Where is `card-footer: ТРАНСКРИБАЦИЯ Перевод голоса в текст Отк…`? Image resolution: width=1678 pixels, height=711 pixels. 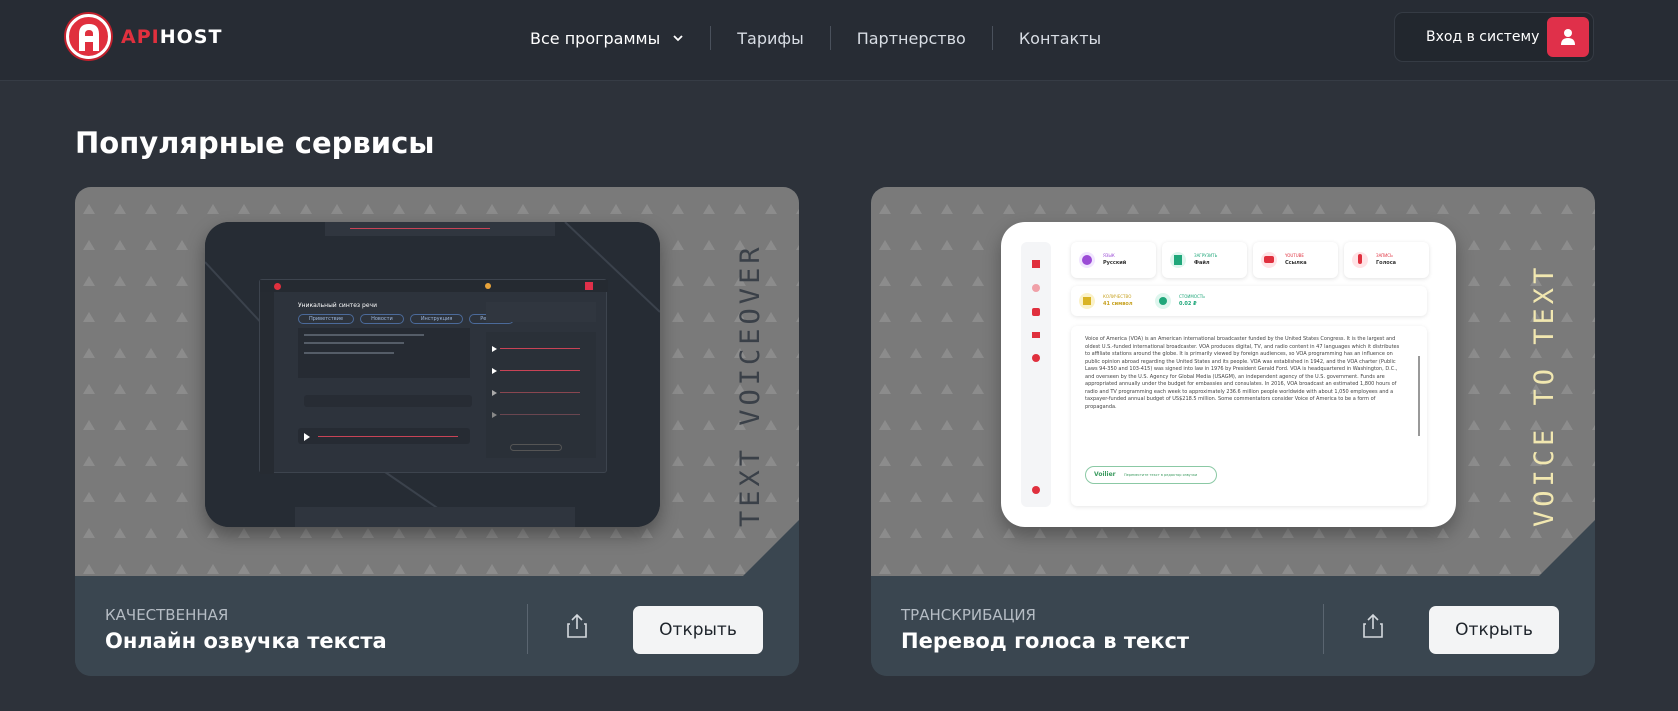
card-footer: ТРАНСКРИБАЦИЯ Перевод голоса в текст Отк… is located at coordinates (1233, 626).